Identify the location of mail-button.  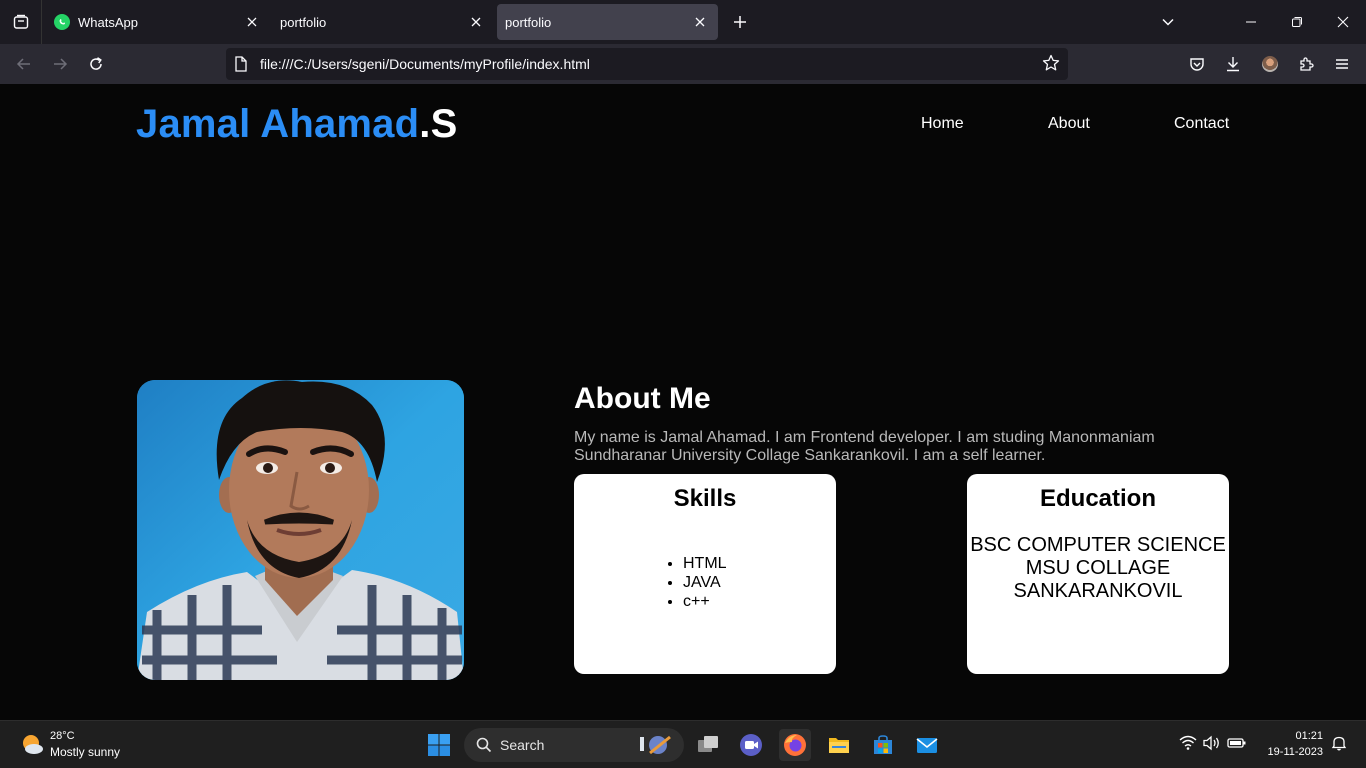
(927, 745).